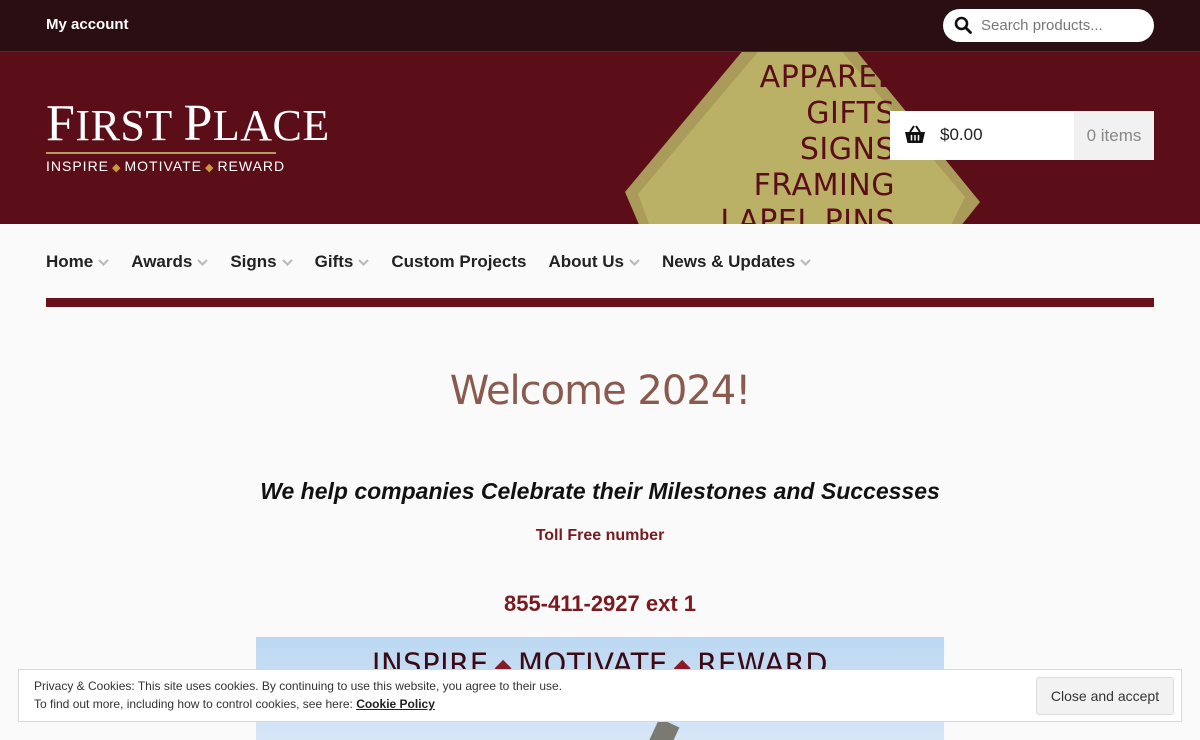 The image size is (1200, 740). I want to click on phone-number: 855-411-2927 ext 1, so click(600, 604).